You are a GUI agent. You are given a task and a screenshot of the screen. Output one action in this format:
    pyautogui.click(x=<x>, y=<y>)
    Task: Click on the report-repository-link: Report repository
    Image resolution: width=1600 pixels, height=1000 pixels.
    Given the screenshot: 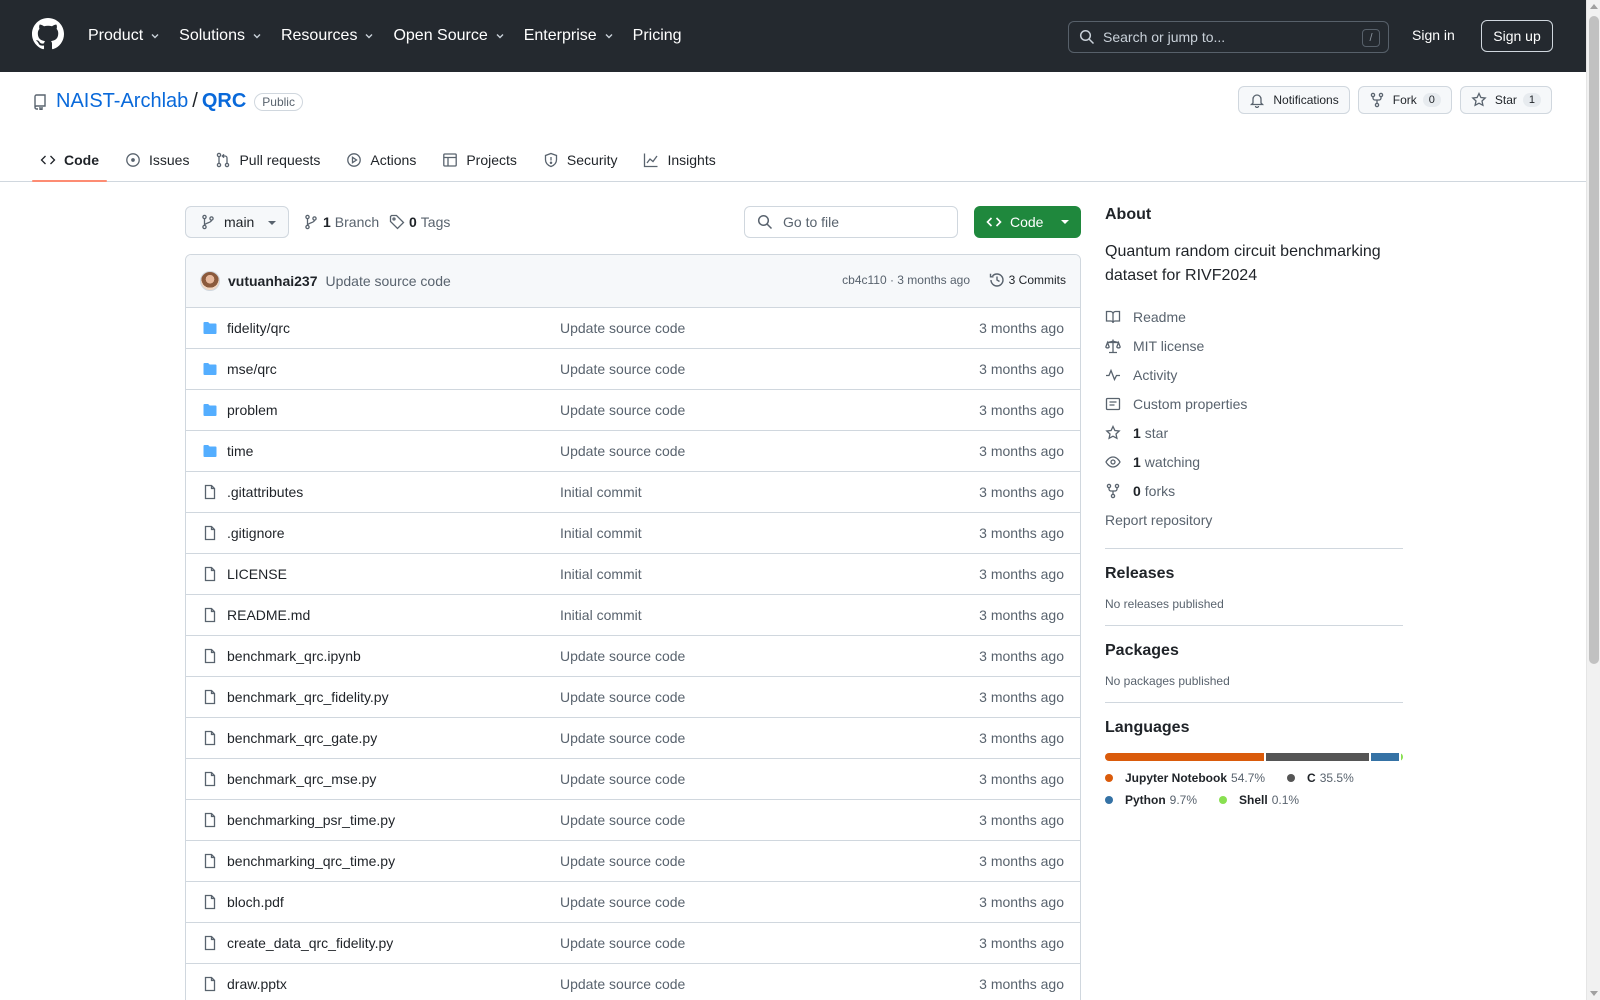 What is the action you would take?
    pyautogui.click(x=1254, y=519)
    